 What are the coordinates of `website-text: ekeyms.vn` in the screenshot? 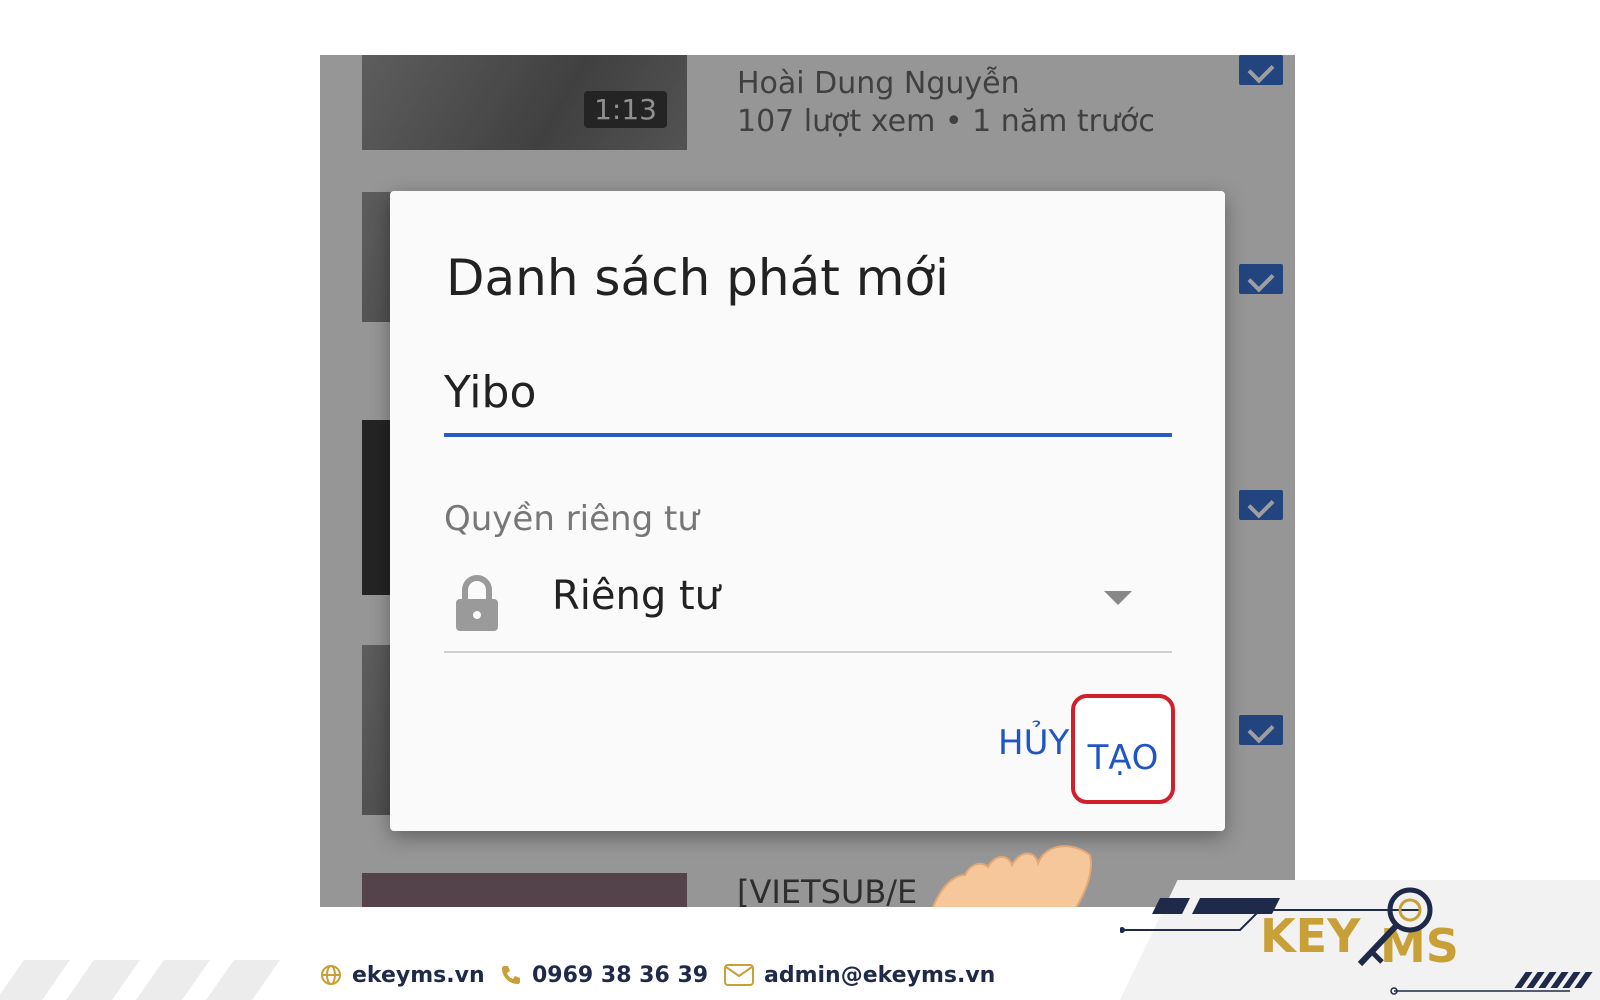 It's located at (418, 975).